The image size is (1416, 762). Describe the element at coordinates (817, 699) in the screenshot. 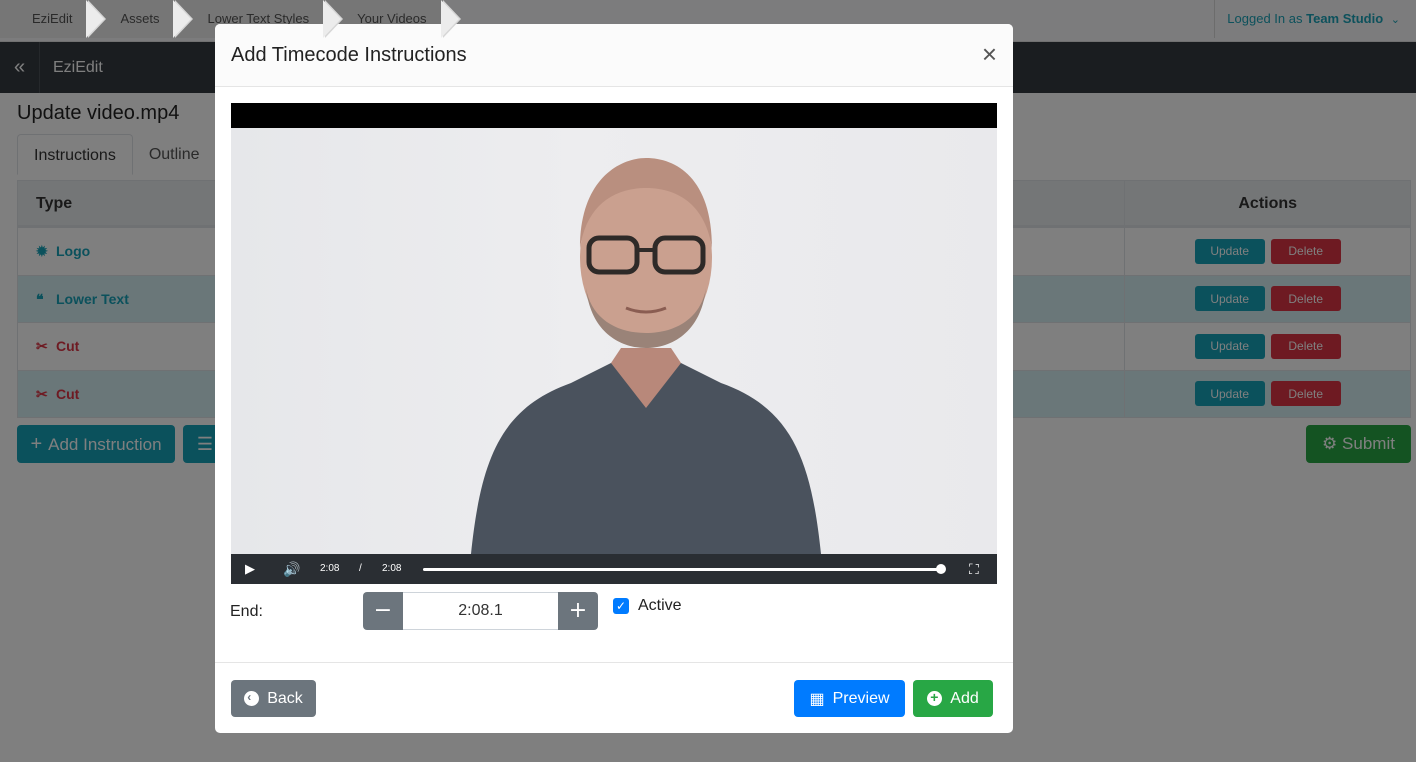

I see `monitor-icon: ▦` at that location.